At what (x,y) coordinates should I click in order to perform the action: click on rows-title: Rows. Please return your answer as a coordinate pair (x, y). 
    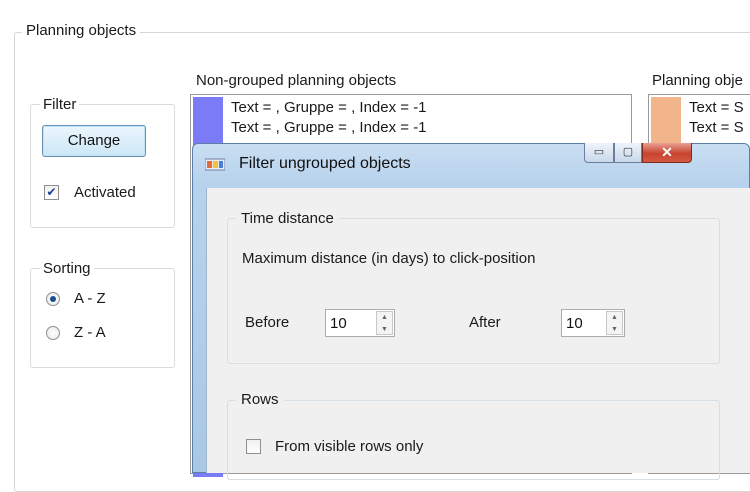
    Looking at the image, I should click on (260, 399).